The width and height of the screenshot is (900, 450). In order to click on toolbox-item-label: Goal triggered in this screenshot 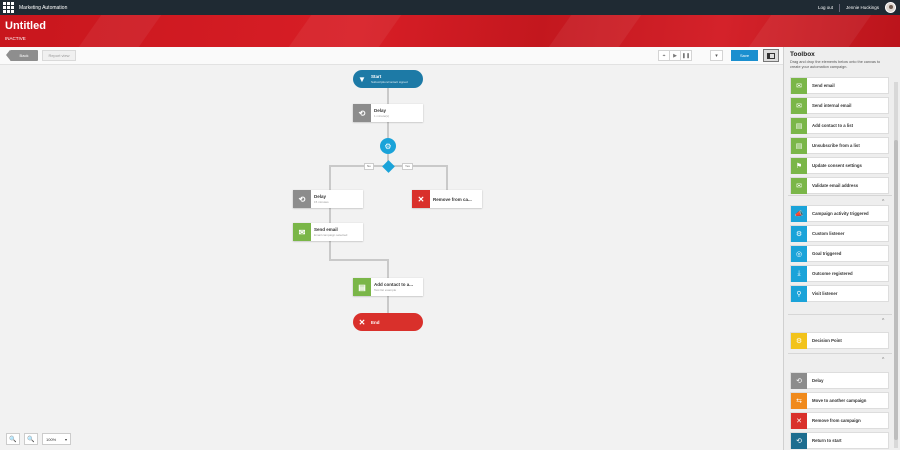, I will do `click(827, 253)`.